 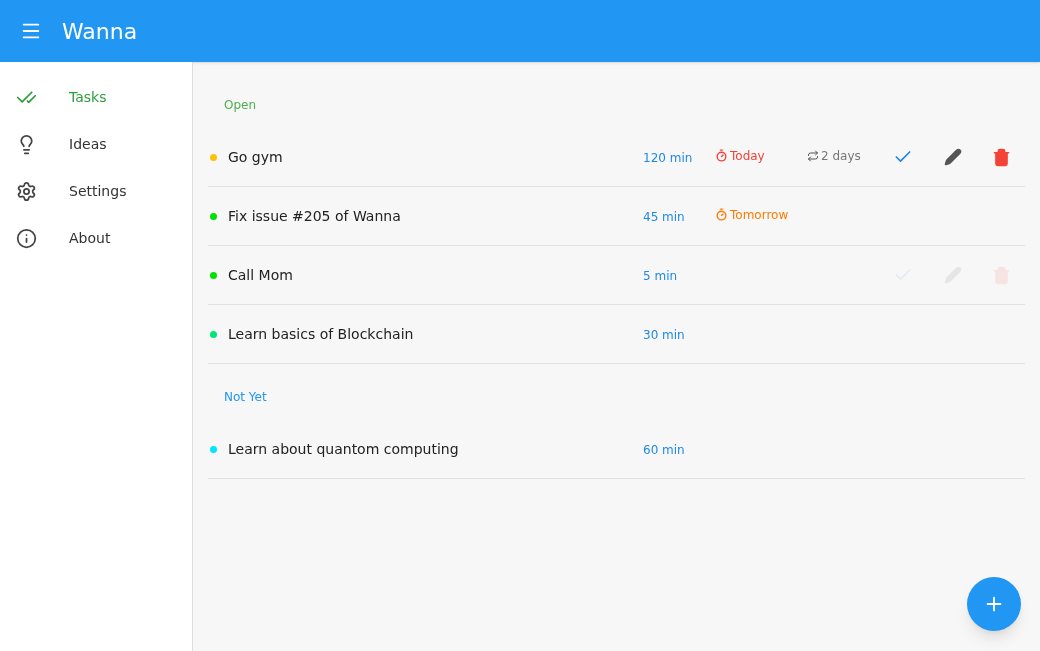 What do you see at coordinates (321, 334) in the screenshot?
I see `task-title: Learn basics of Blockchain` at bounding box center [321, 334].